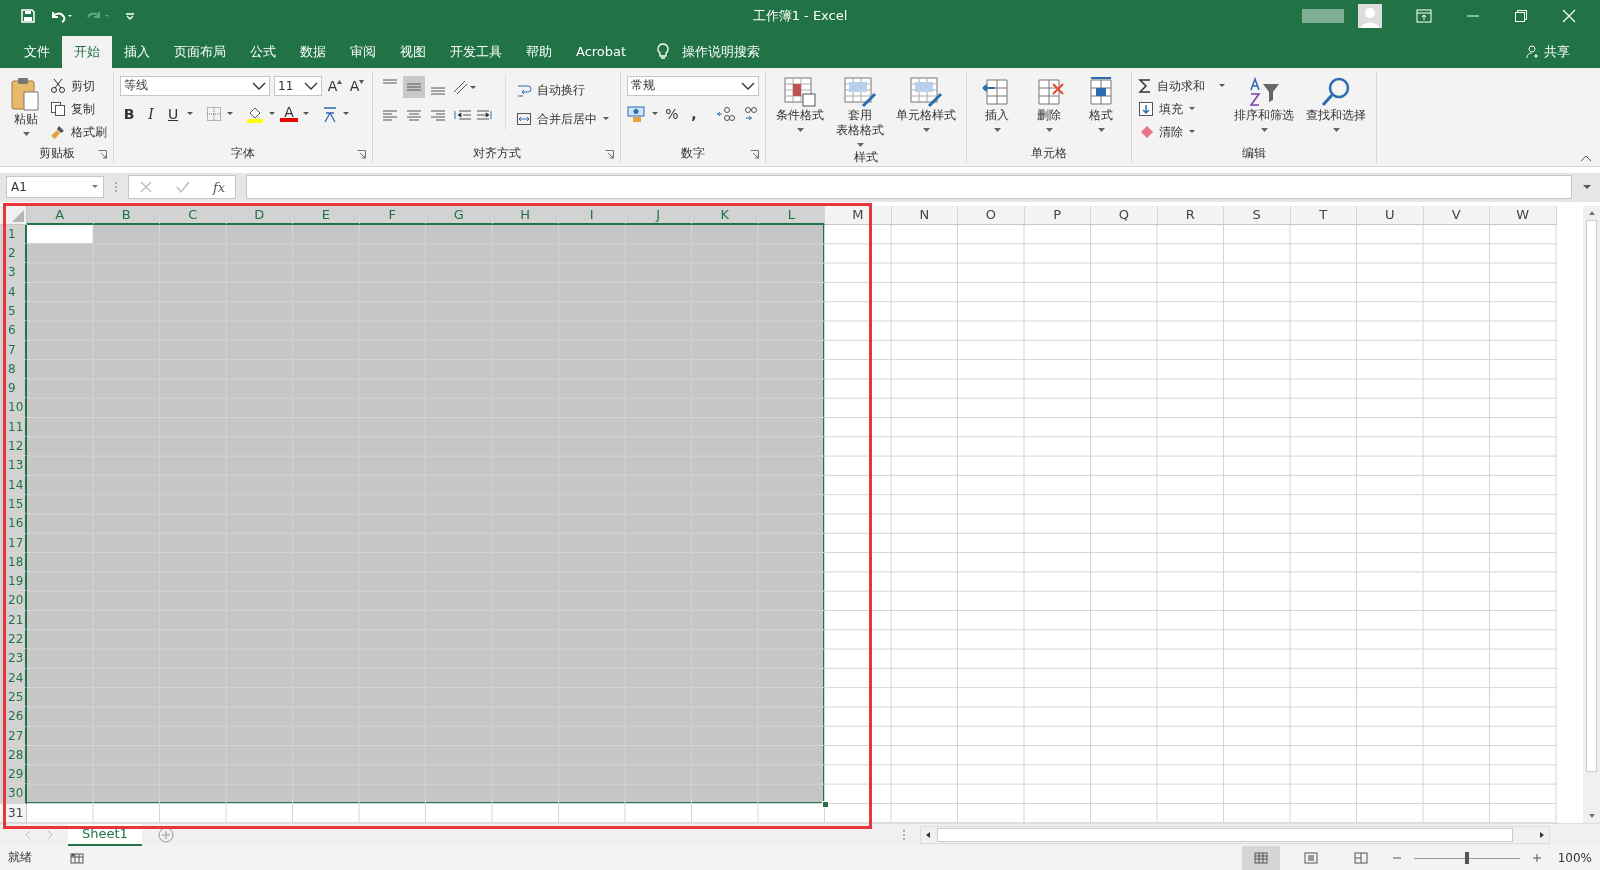 This screenshot has width=1600, height=870. What do you see at coordinates (151, 113) in the screenshot?
I see `italic-button: I` at bounding box center [151, 113].